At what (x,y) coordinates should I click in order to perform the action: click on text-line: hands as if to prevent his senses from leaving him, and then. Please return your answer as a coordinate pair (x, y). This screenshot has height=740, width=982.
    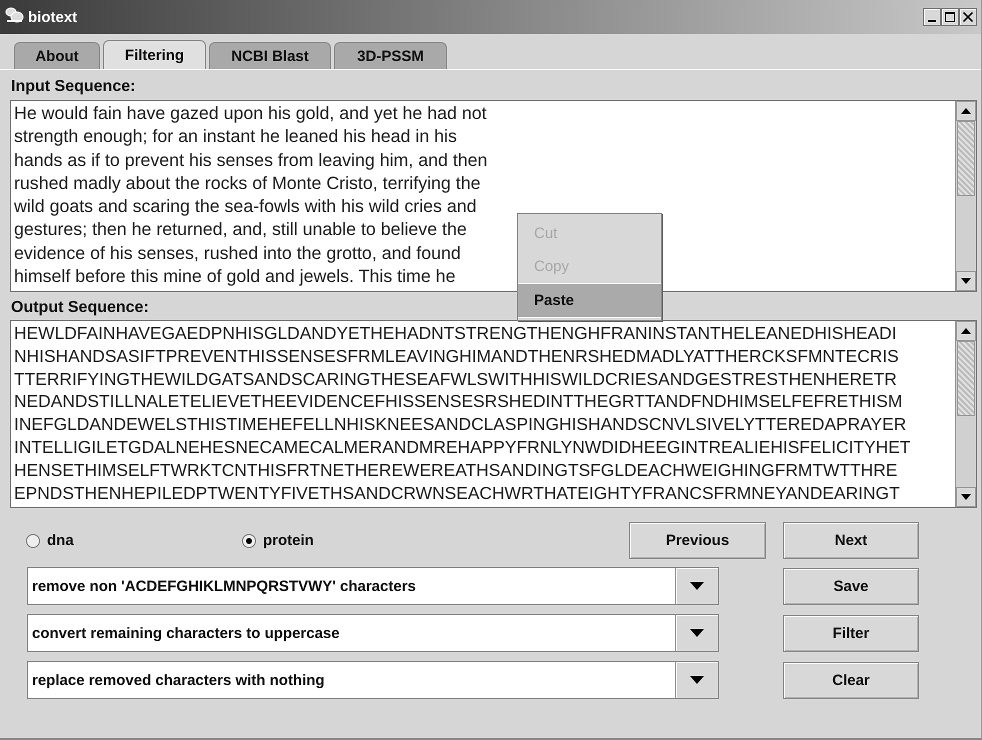
    Looking at the image, I should click on (251, 160).